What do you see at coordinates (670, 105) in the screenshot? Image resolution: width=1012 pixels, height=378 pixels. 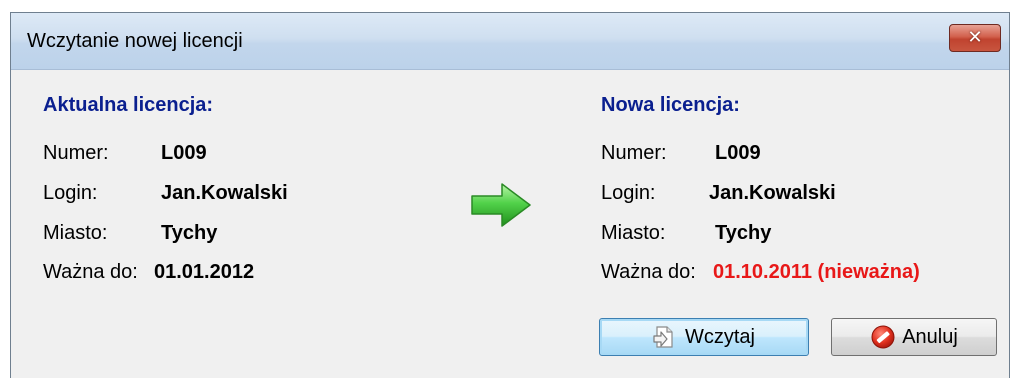 I see `new-license-heading: Nowa licencja:` at bounding box center [670, 105].